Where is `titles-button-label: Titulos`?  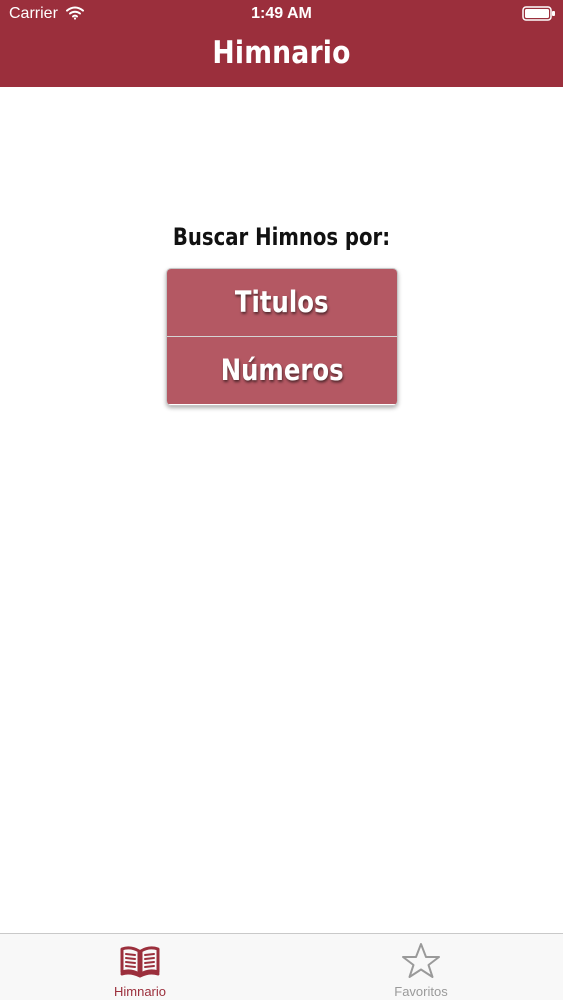
titles-button-label: Titulos is located at coordinates (282, 302).